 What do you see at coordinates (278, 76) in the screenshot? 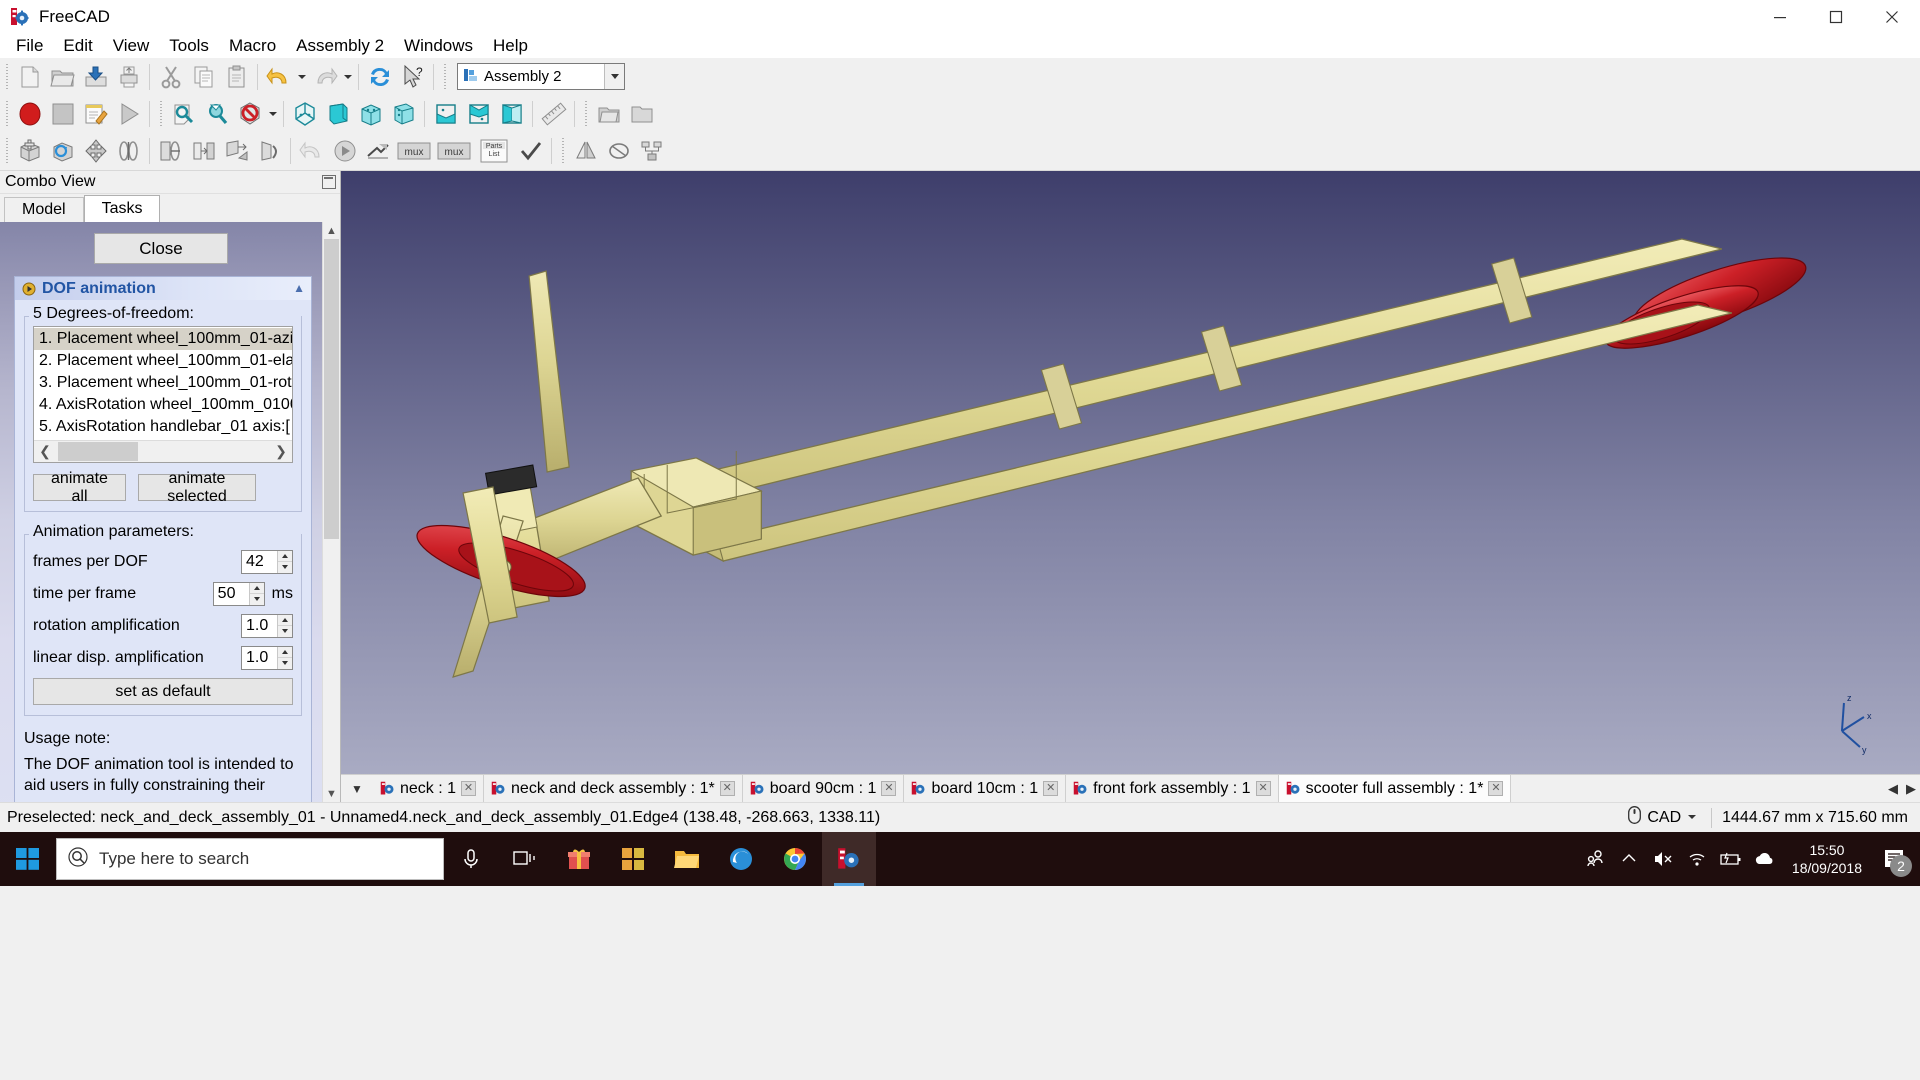
I see `undo-icon` at bounding box center [278, 76].